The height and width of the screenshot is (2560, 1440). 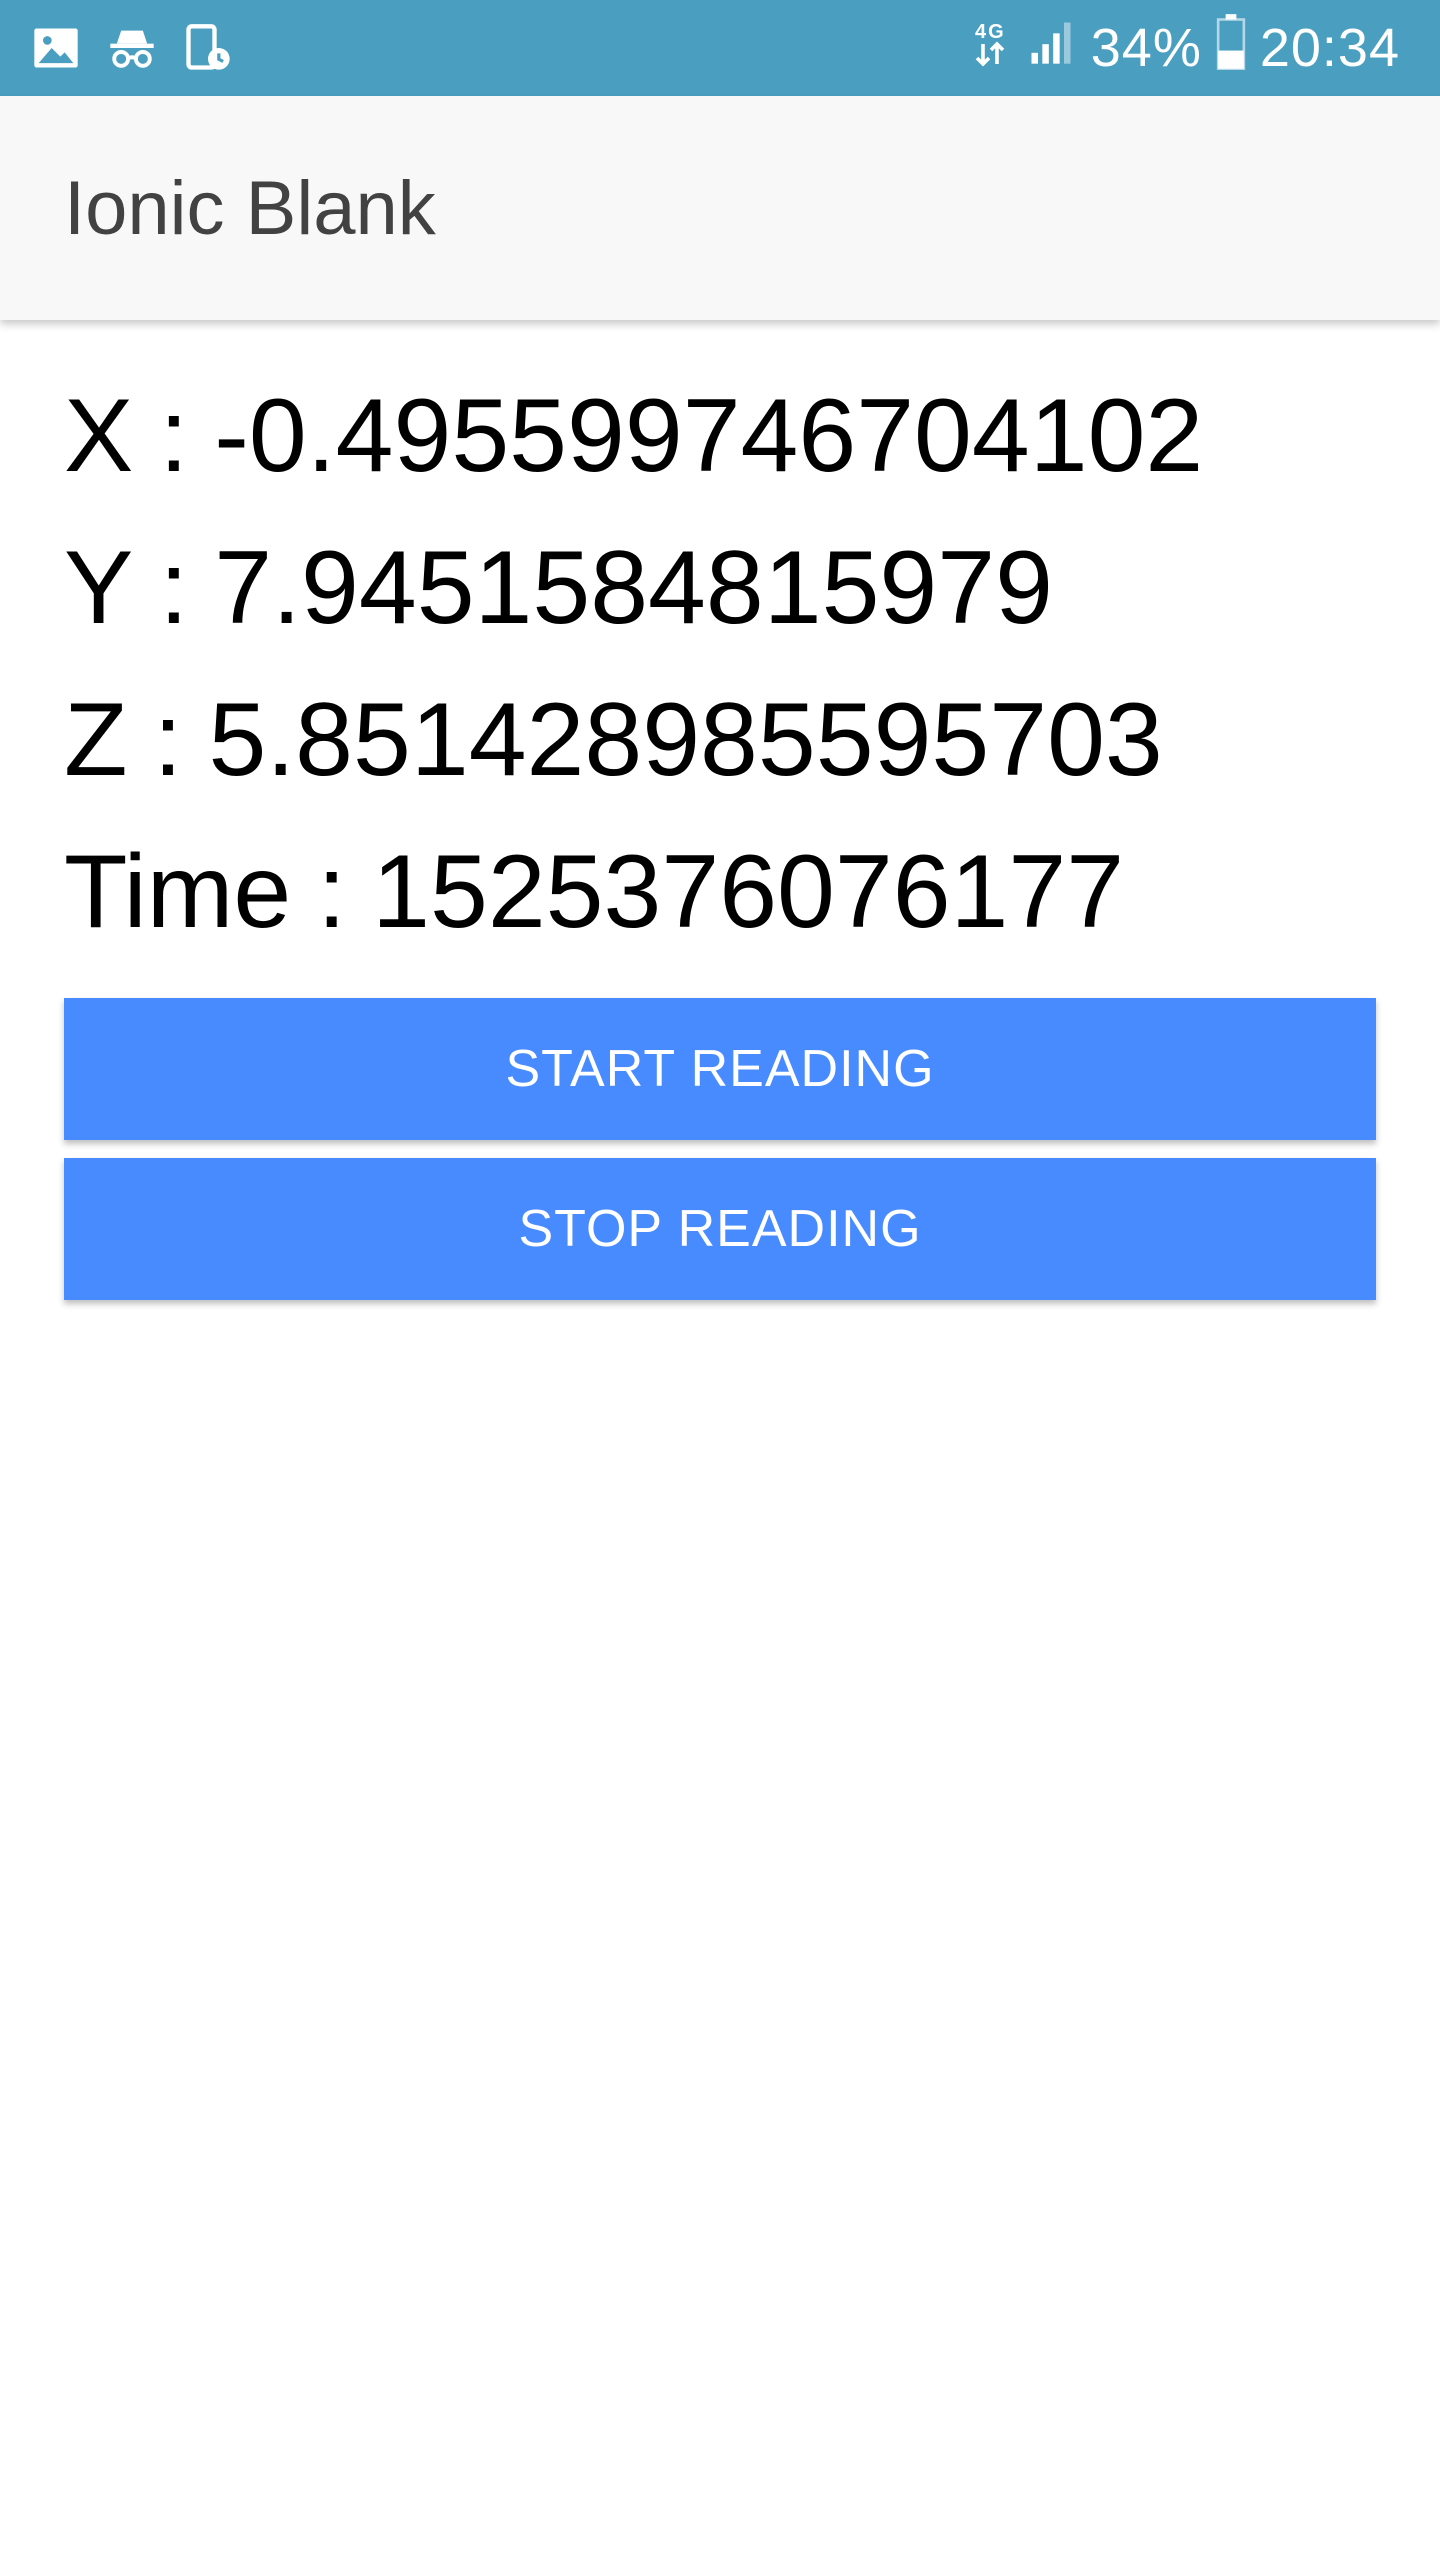 What do you see at coordinates (1231, 48) in the screenshot?
I see `battery-icon` at bounding box center [1231, 48].